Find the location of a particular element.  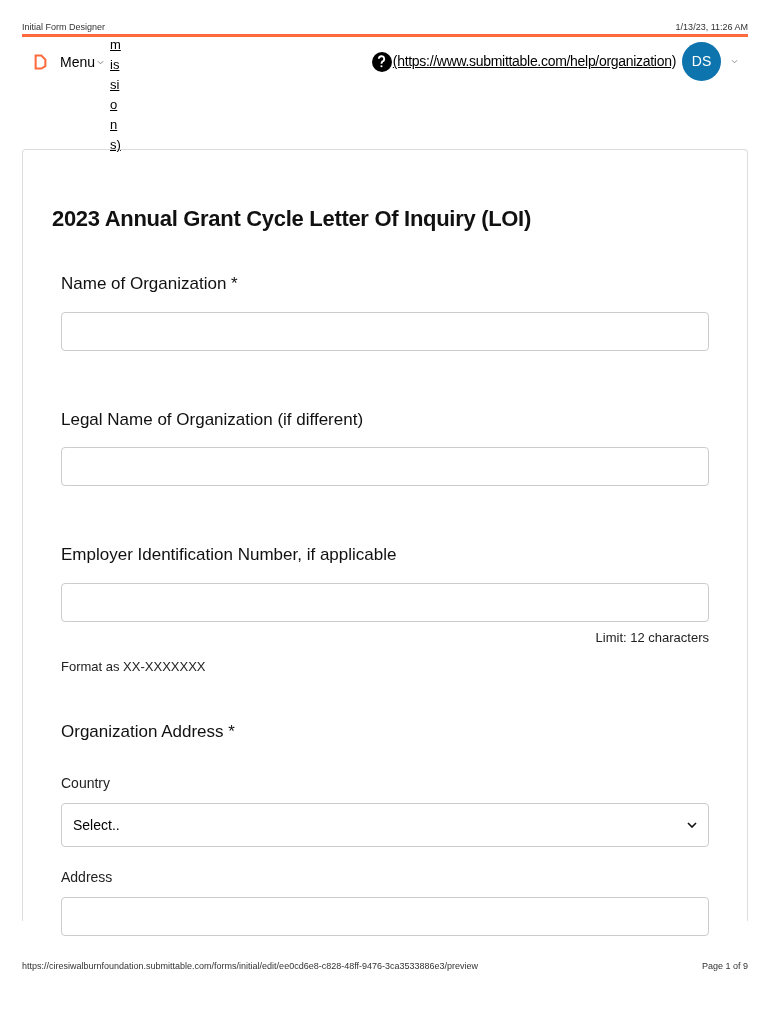

print-date: 1/13/23, 11:26 AM is located at coordinates (711, 27).